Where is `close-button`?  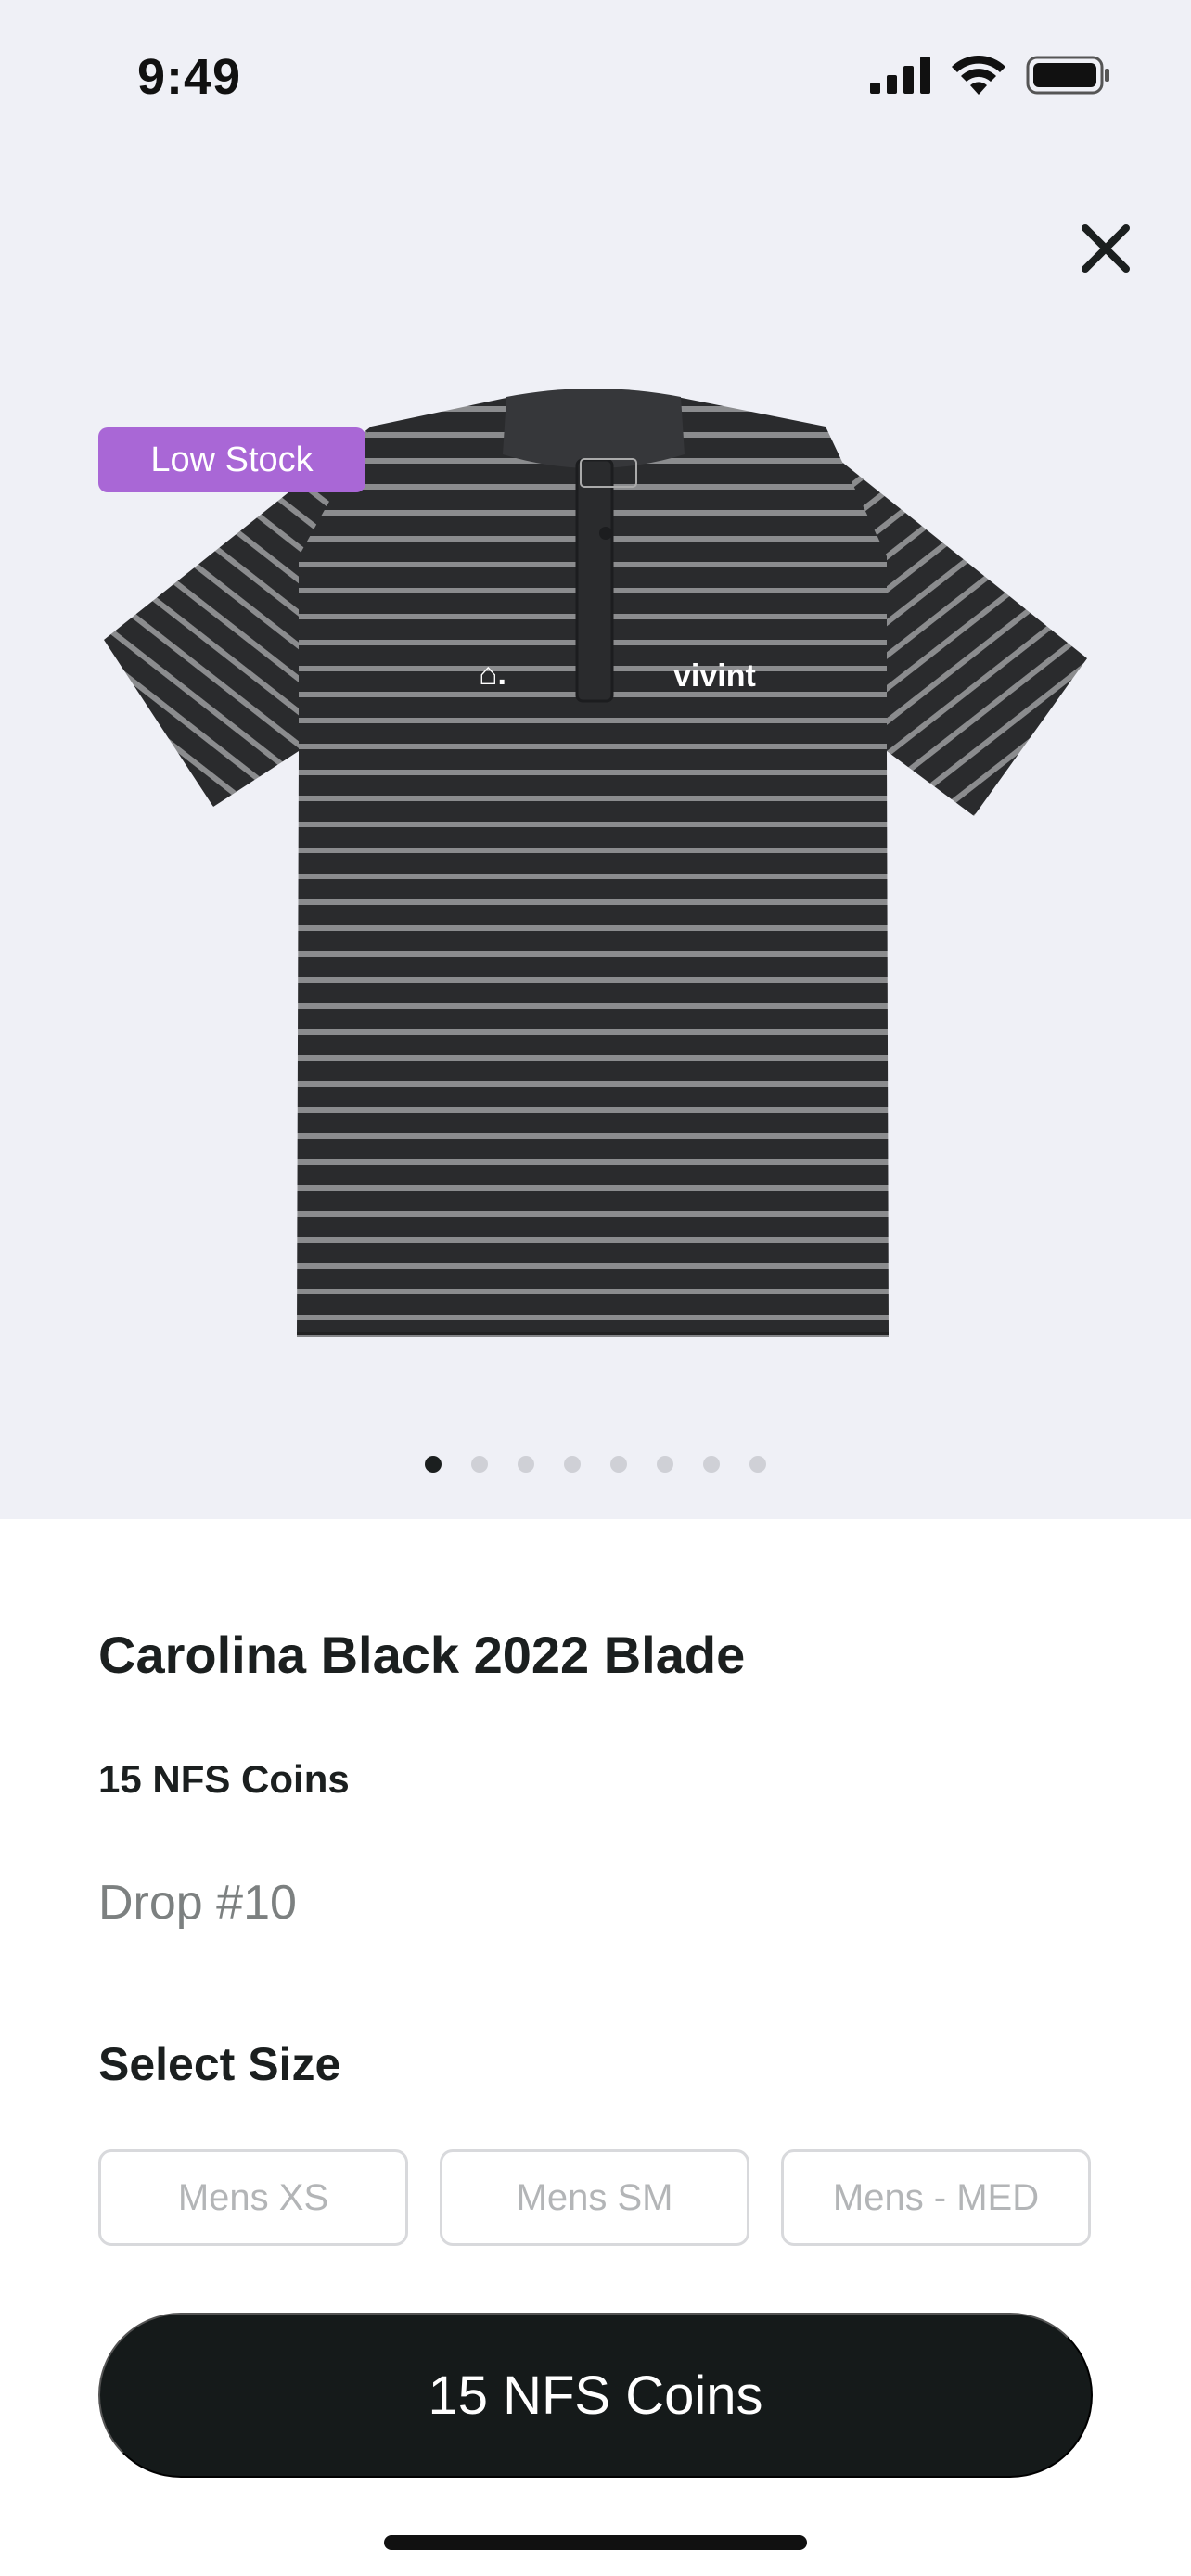
close-button is located at coordinates (1106, 249).